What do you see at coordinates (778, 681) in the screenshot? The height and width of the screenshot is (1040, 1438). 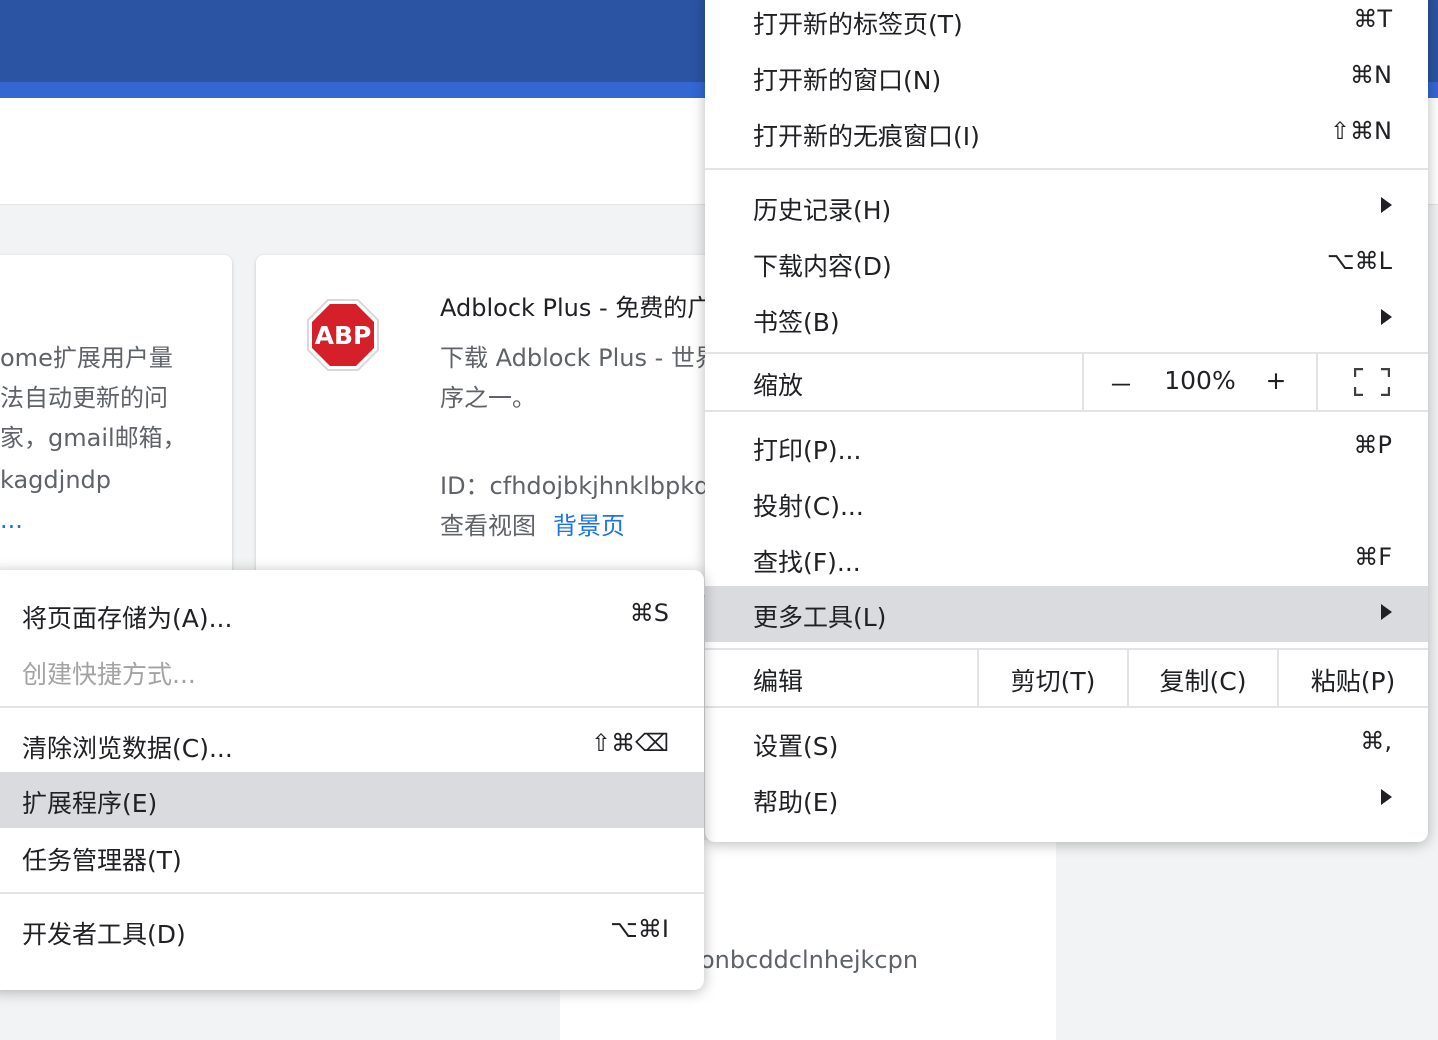 I see `edit-label: 编辑` at bounding box center [778, 681].